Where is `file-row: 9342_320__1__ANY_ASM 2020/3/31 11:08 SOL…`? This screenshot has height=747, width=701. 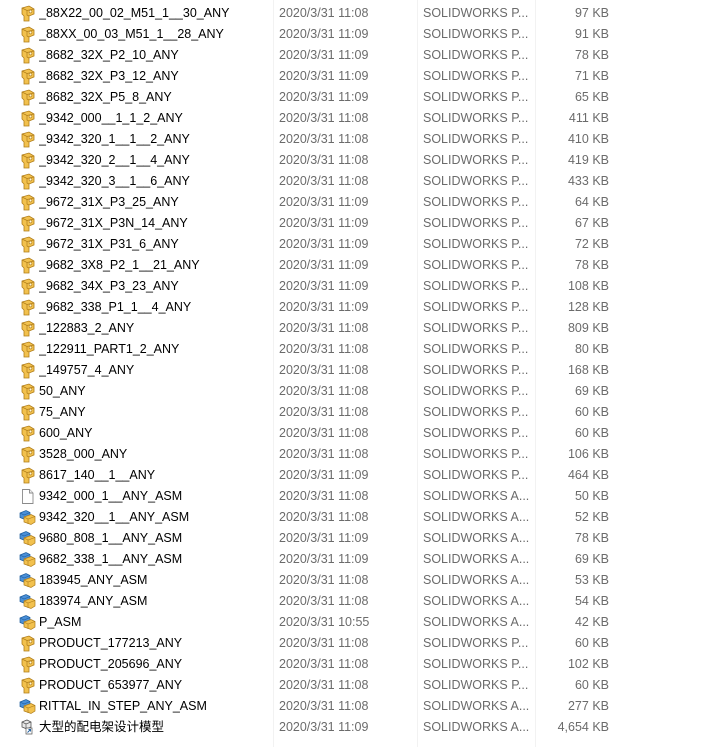 file-row: 9342_320__1__ANY_ASM 2020/3/31 11:08 SOL… is located at coordinates (350, 517).